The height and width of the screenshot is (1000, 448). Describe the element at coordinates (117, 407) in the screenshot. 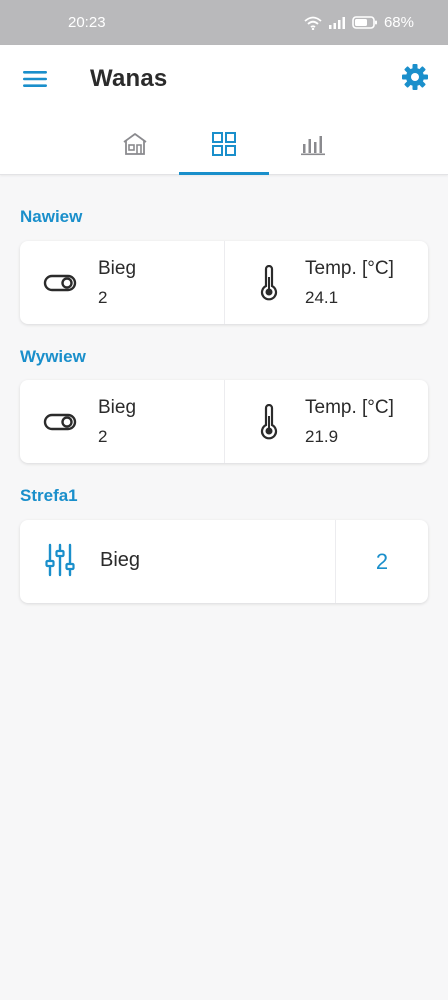

I see `wywiew-speed-label: Bieg` at that location.